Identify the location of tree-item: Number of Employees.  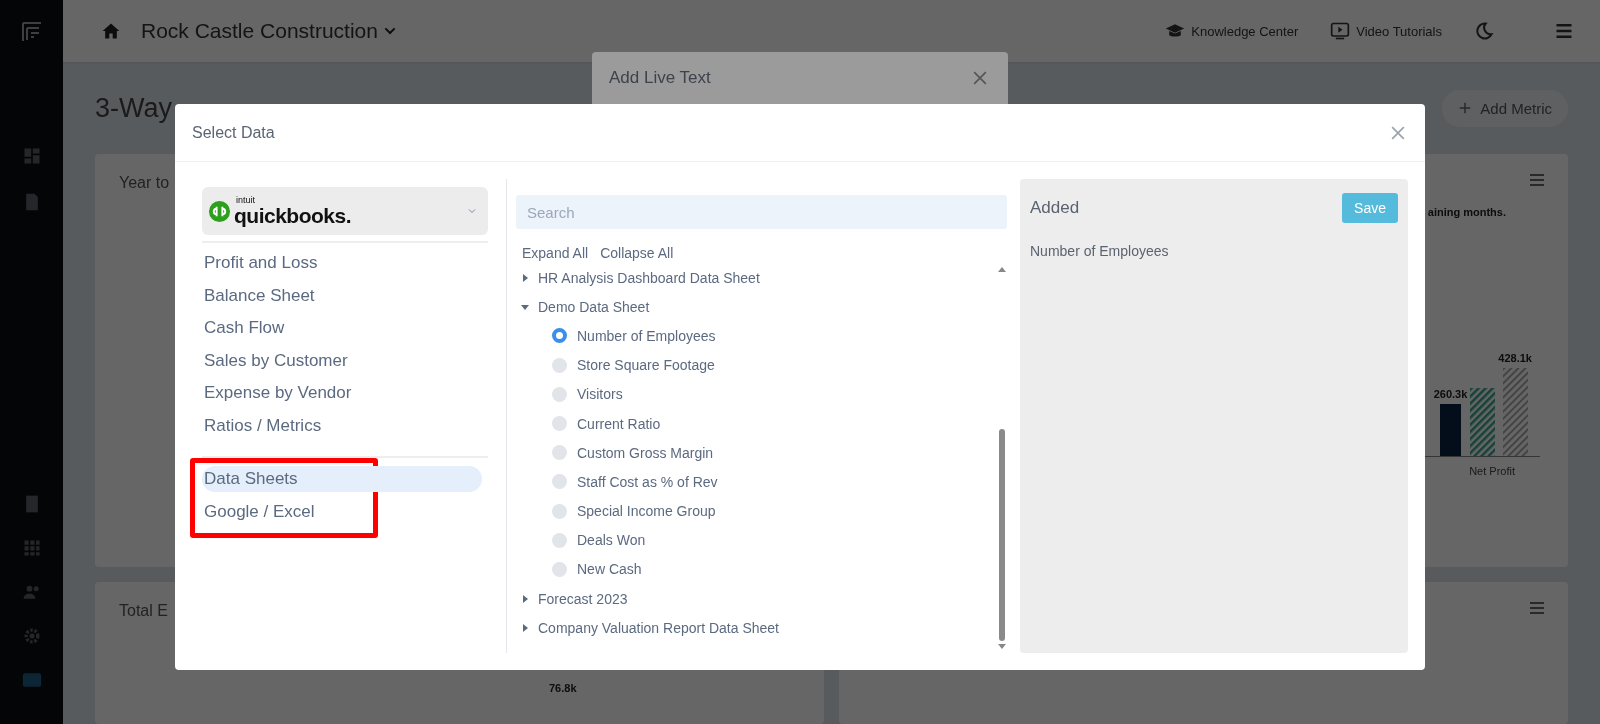
(756, 336).